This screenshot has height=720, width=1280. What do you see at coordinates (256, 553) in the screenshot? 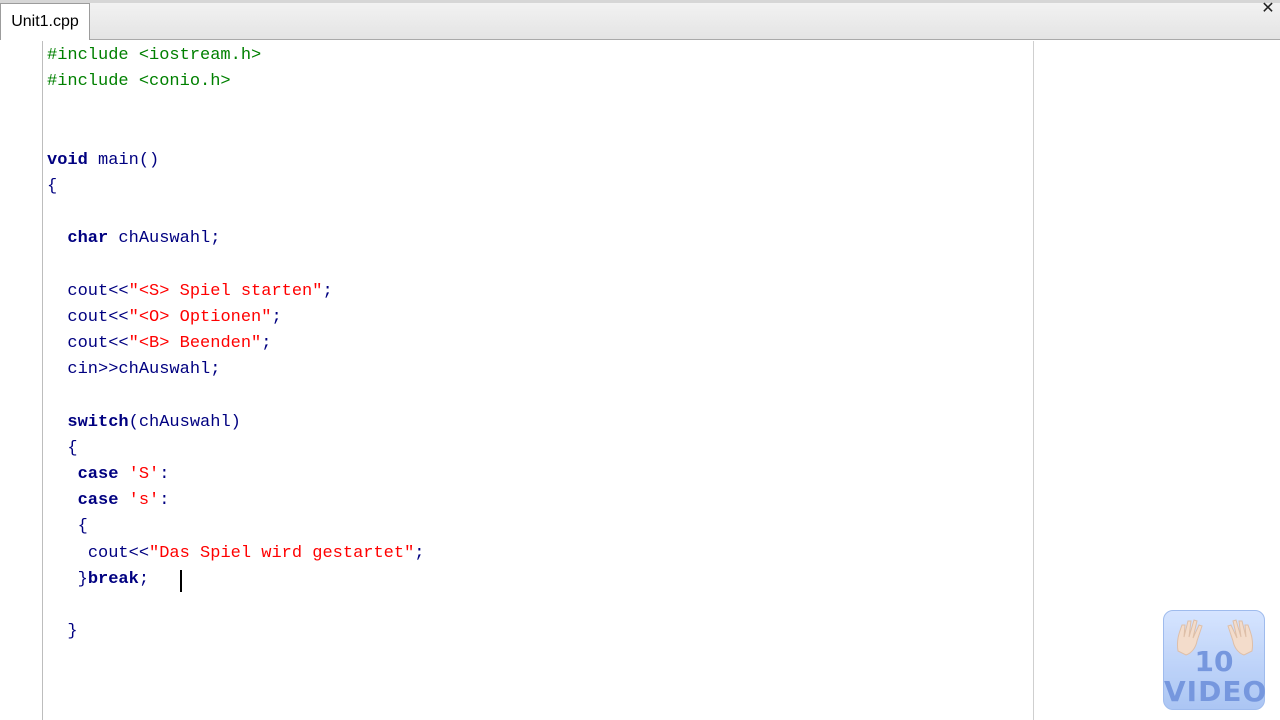
I see `code-line-15: cout<<"Das Spiel wird gestartet";` at bounding box center [256, 553].